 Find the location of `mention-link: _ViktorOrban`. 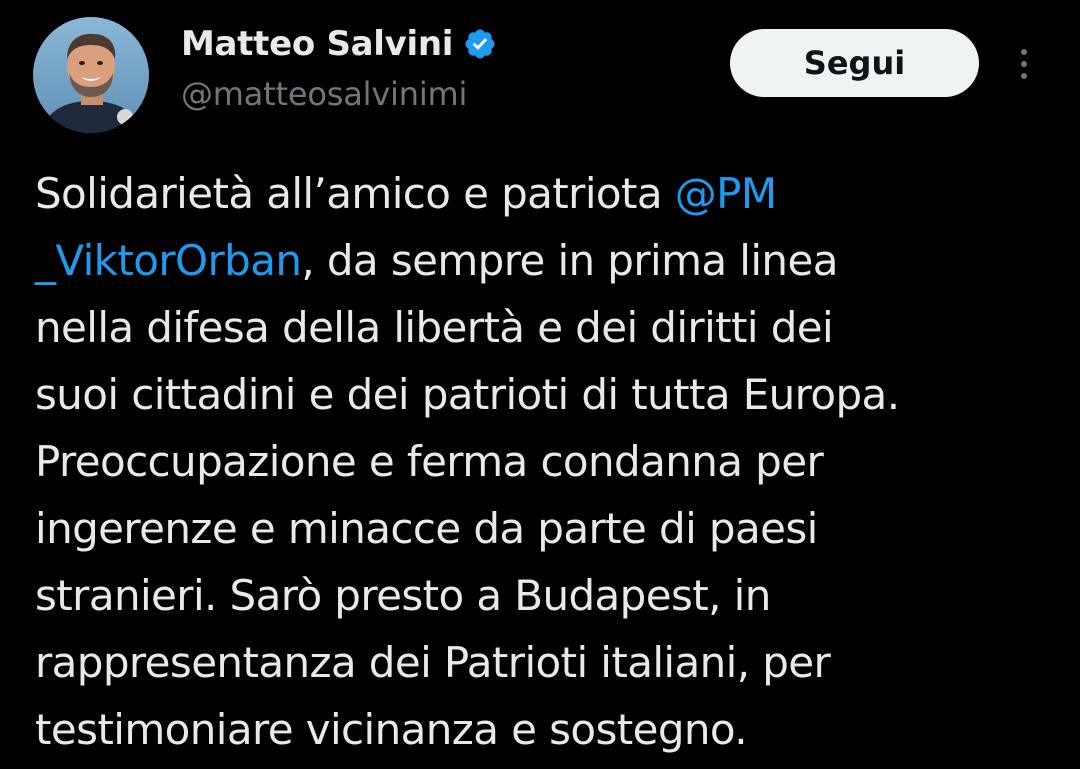

mention-link: _ViktorOrban is located at coordinates (168, 260).